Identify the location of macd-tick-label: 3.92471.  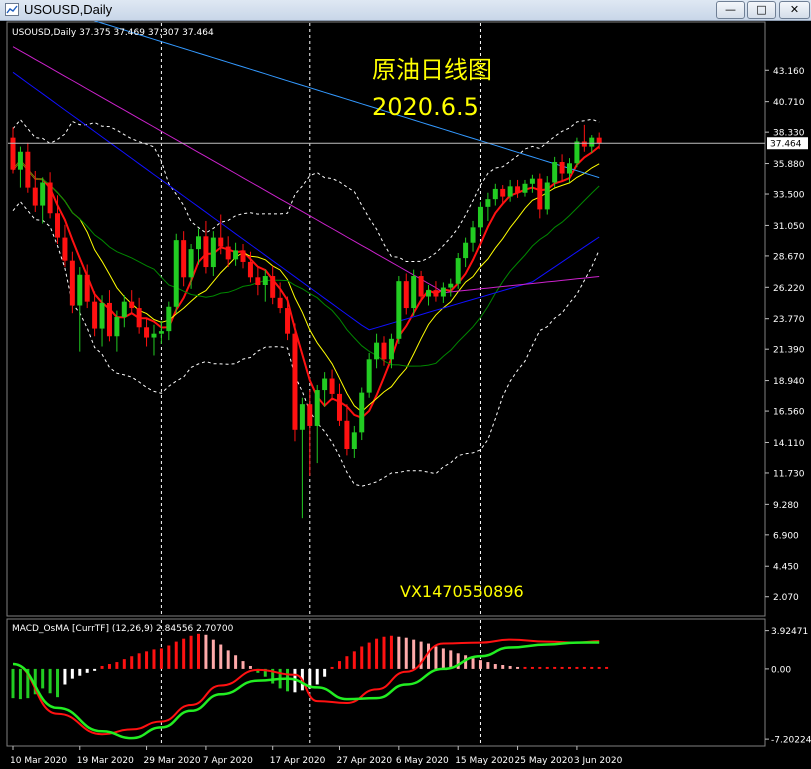
(789, 632).